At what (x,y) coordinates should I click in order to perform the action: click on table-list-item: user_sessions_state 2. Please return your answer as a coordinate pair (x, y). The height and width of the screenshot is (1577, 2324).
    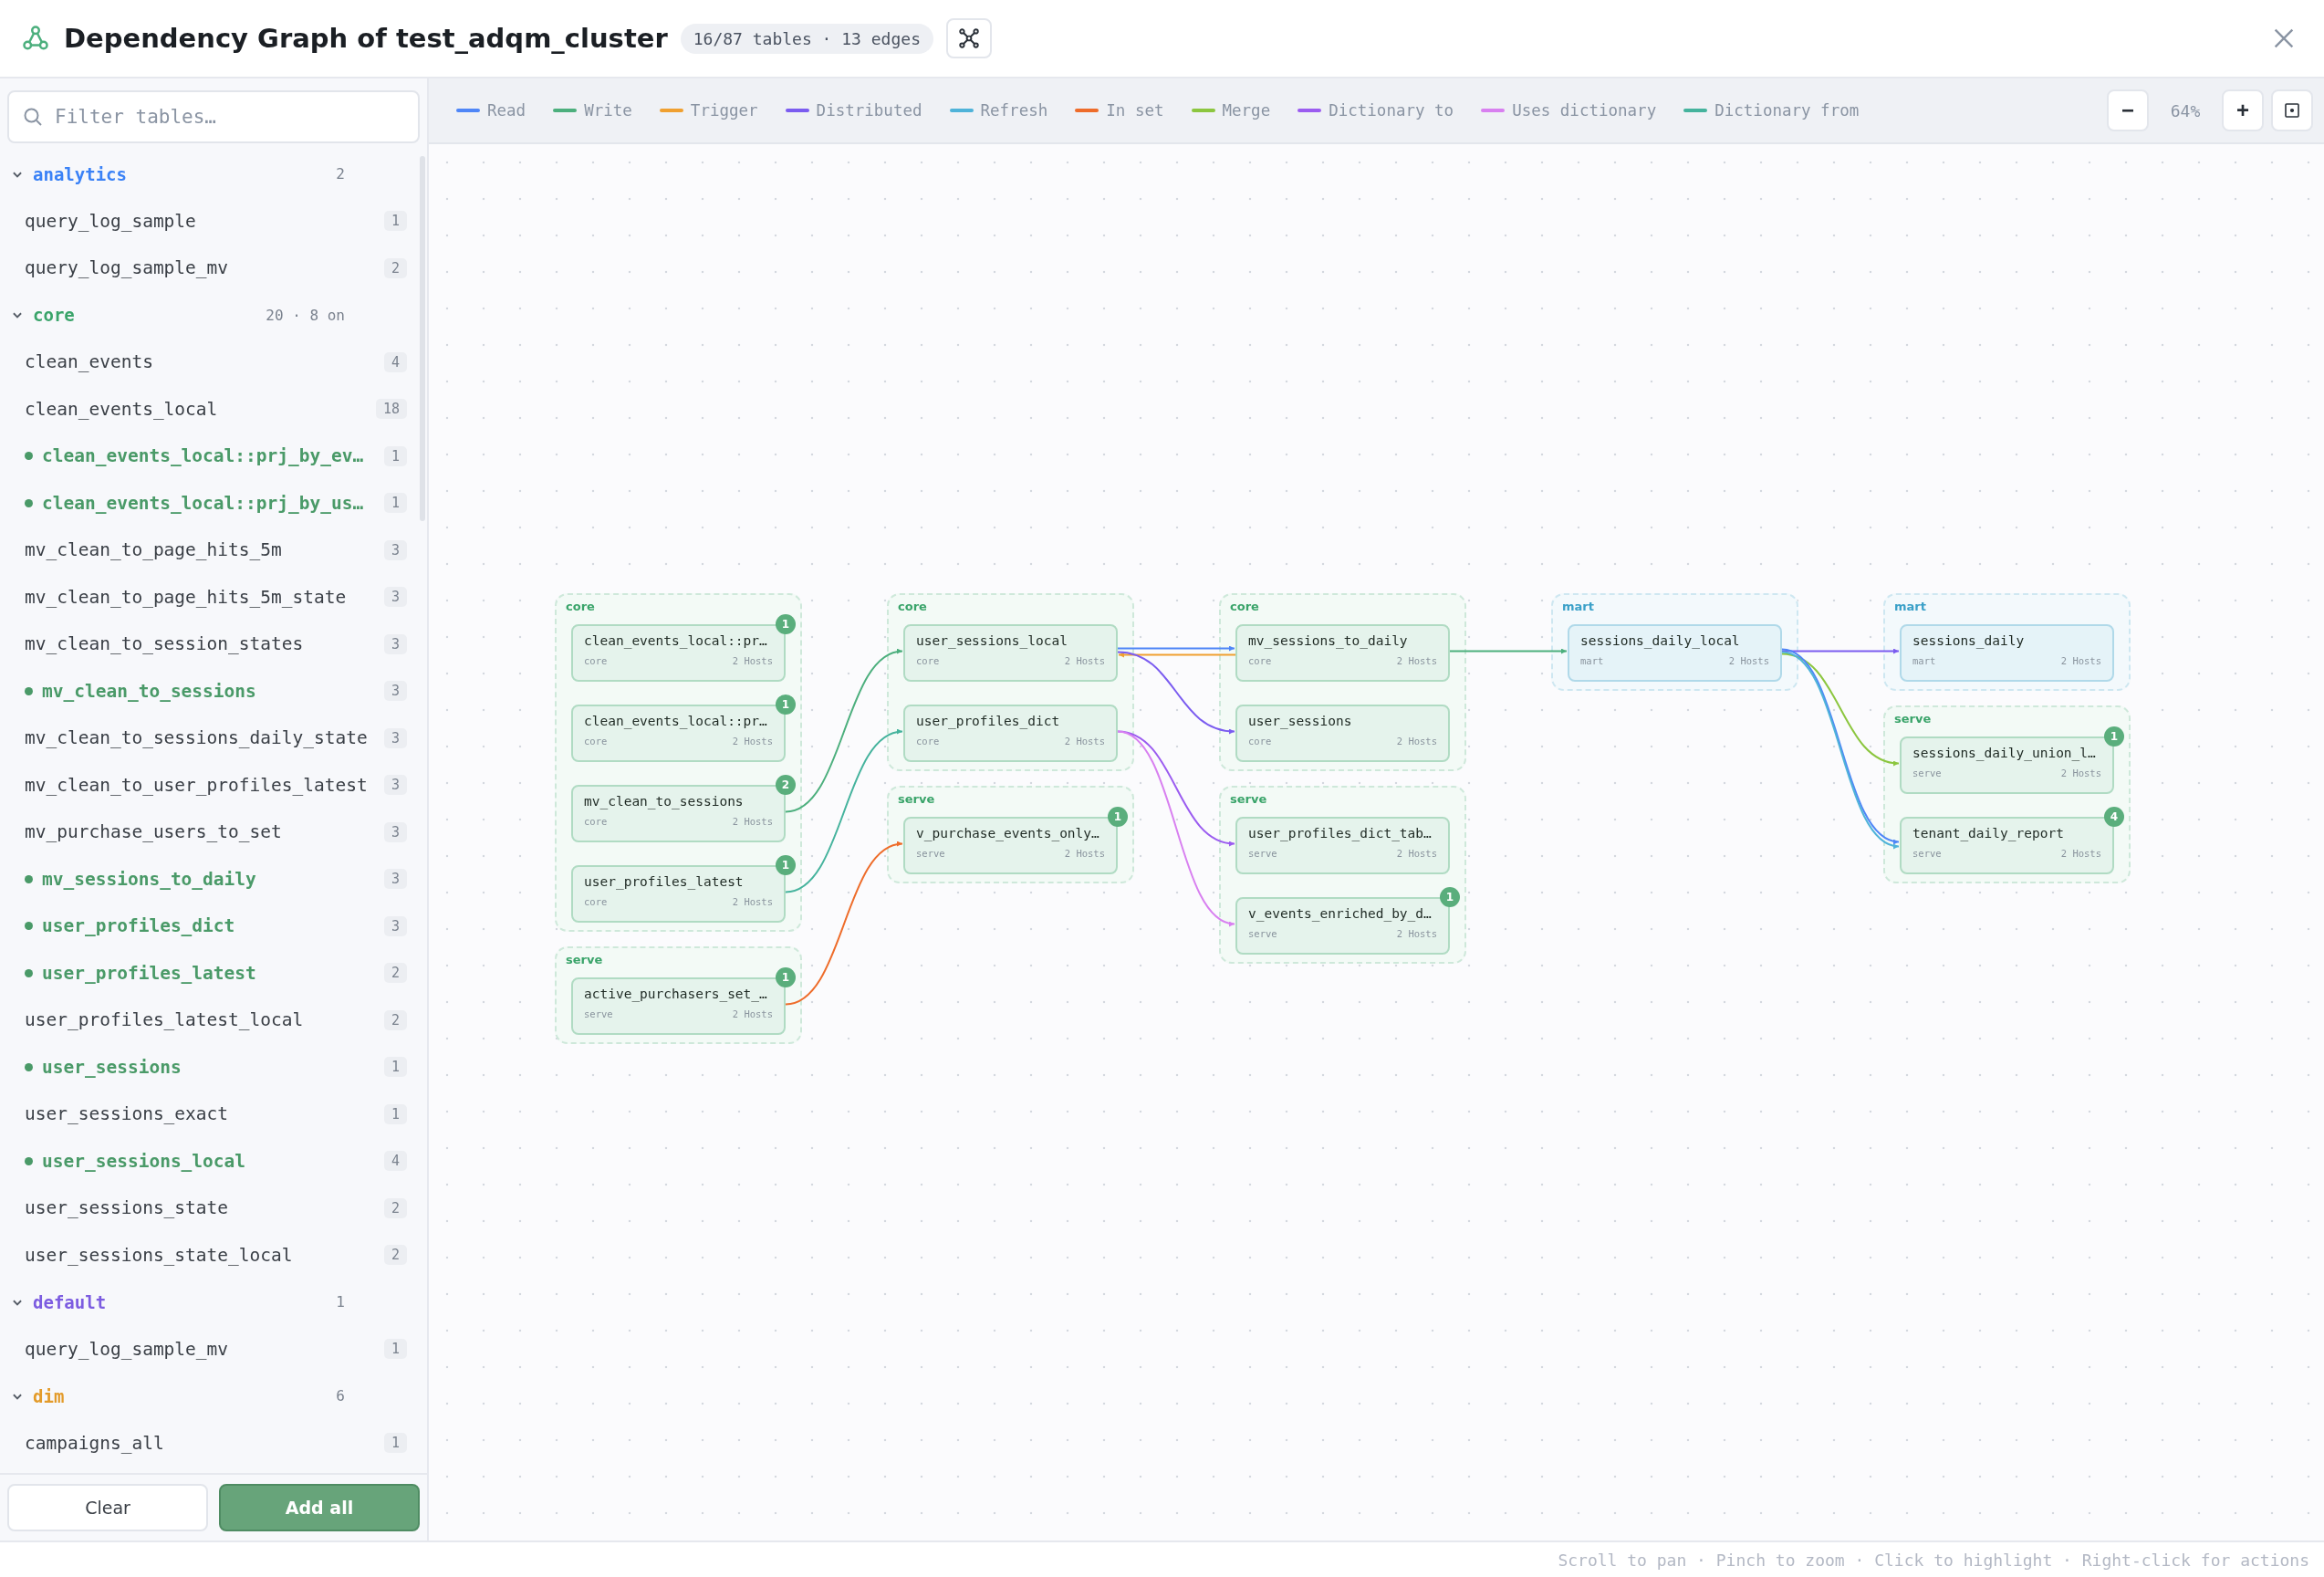
    Looking at the image, I should click on (207, 1208).